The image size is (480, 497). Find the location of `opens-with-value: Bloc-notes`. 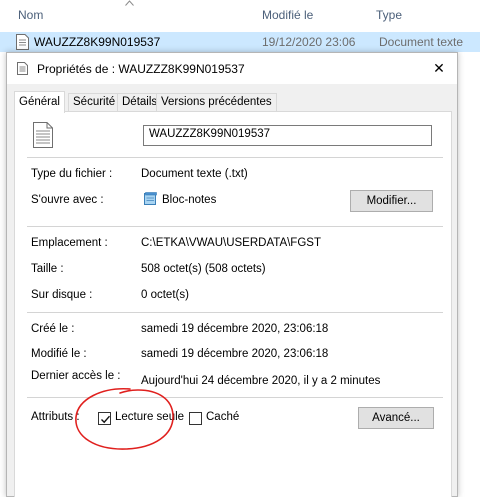

opens-with-value: Bloc-notes is located at coordinates (189, 200).